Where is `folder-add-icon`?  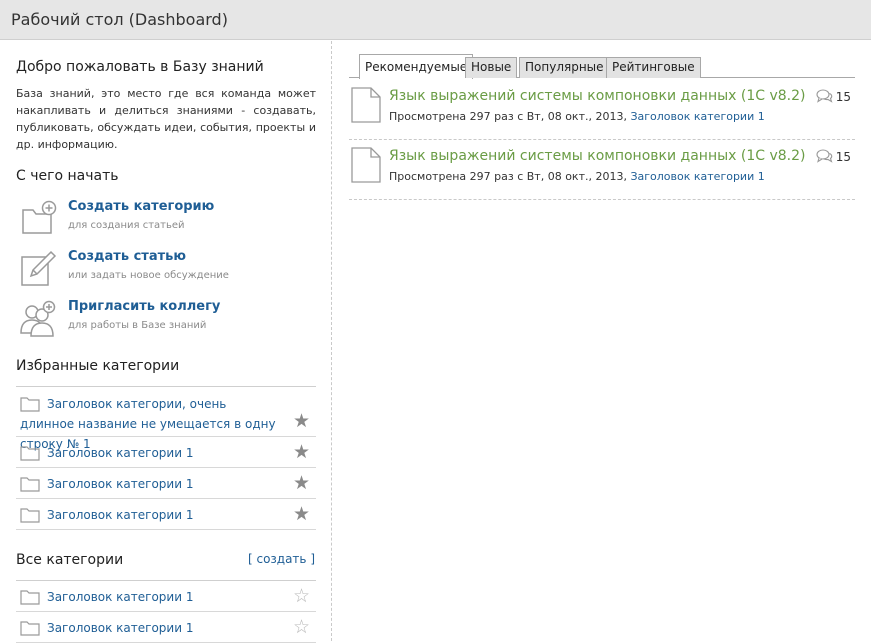
folder-add-icon is located at coordinates (39, 217).